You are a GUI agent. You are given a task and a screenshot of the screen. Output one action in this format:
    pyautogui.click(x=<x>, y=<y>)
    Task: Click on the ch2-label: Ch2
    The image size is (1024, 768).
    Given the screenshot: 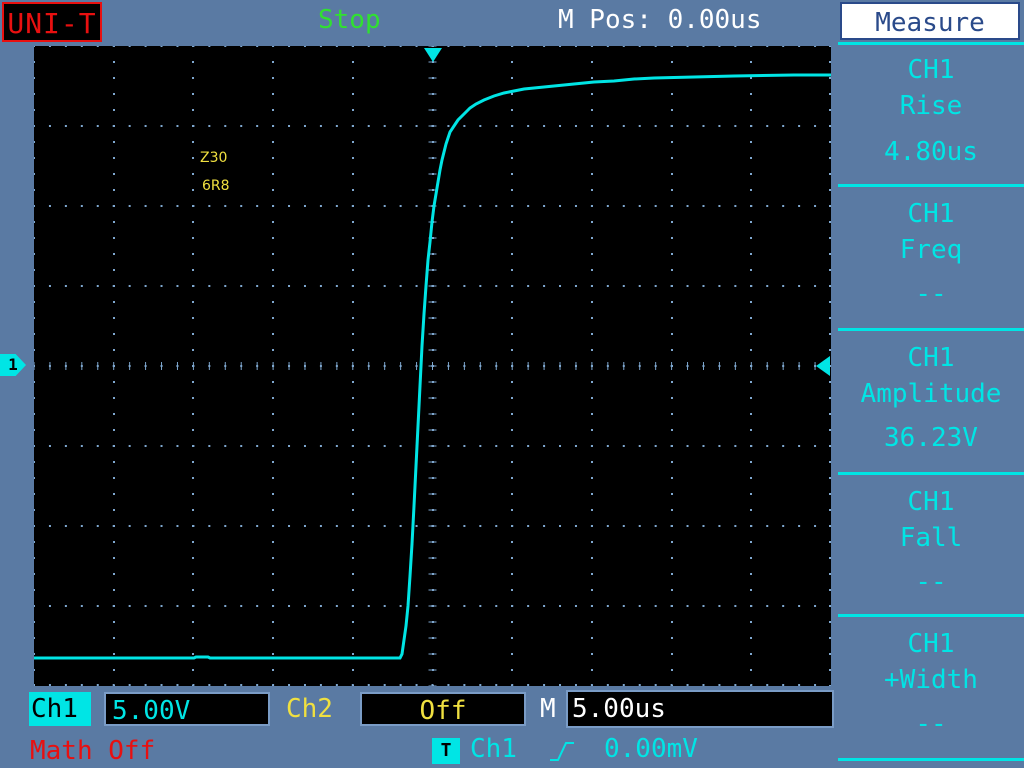 What is the action you would take?
    pyautogui.click(x=309, y=709)
    